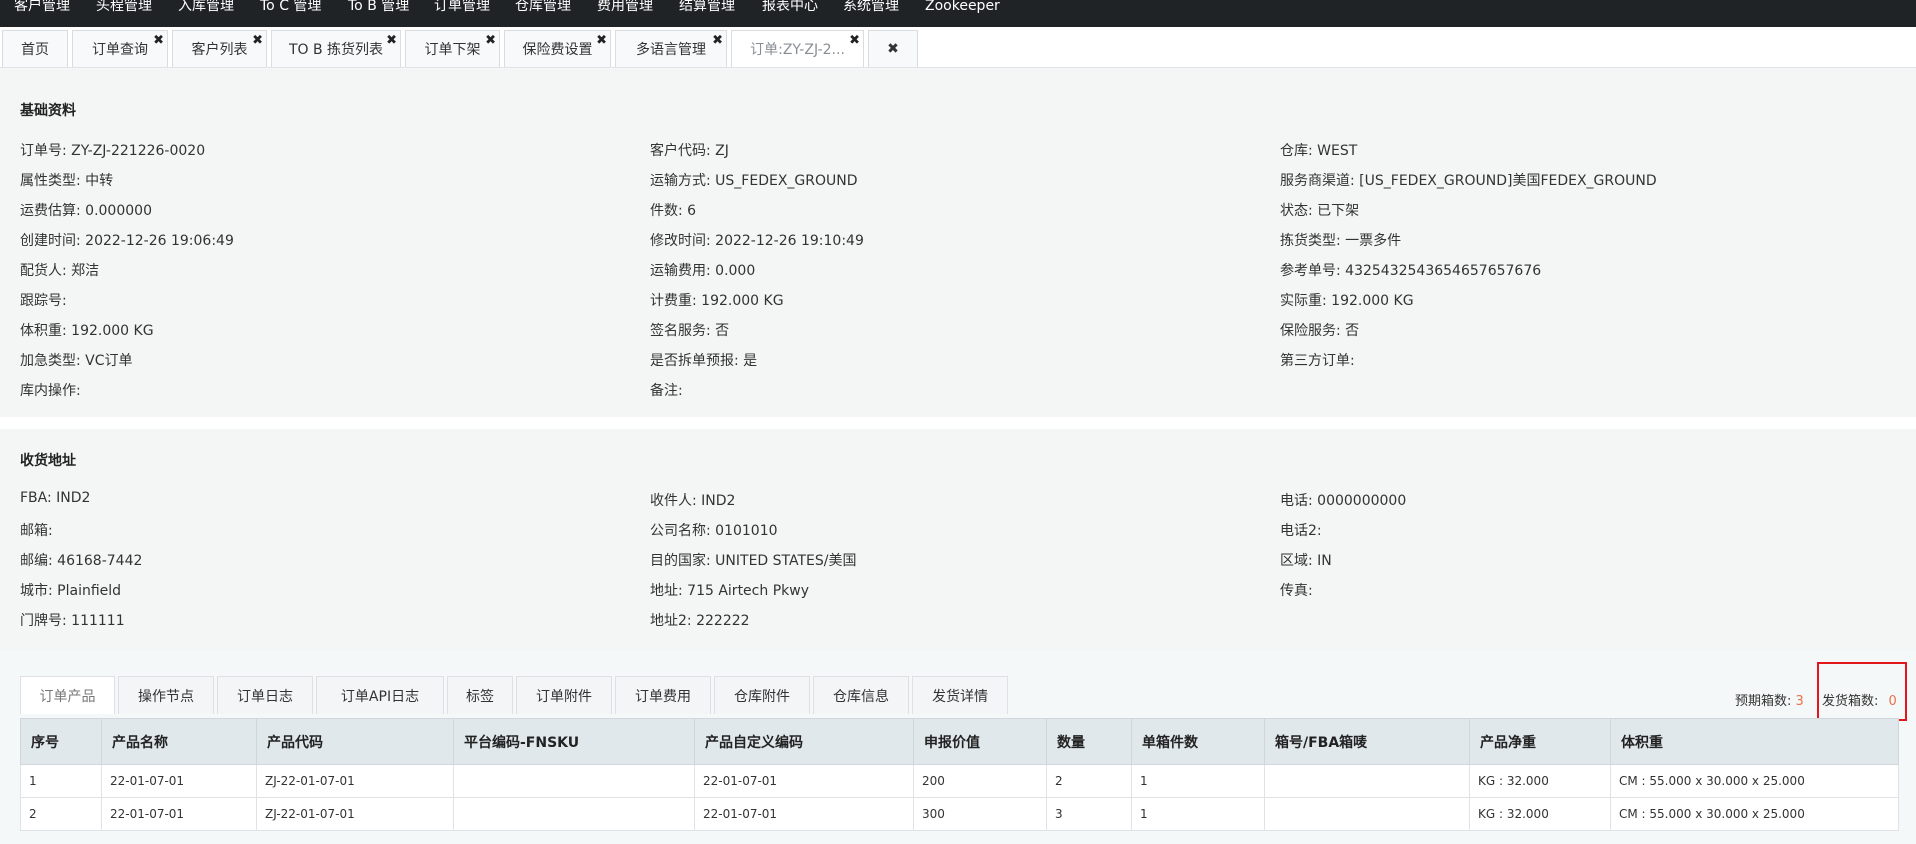 The image size is (1916, 844). Describe the element at coordinates (265, 695) in the screenshot. I see `tab-order-log: 订单日志` at that location.